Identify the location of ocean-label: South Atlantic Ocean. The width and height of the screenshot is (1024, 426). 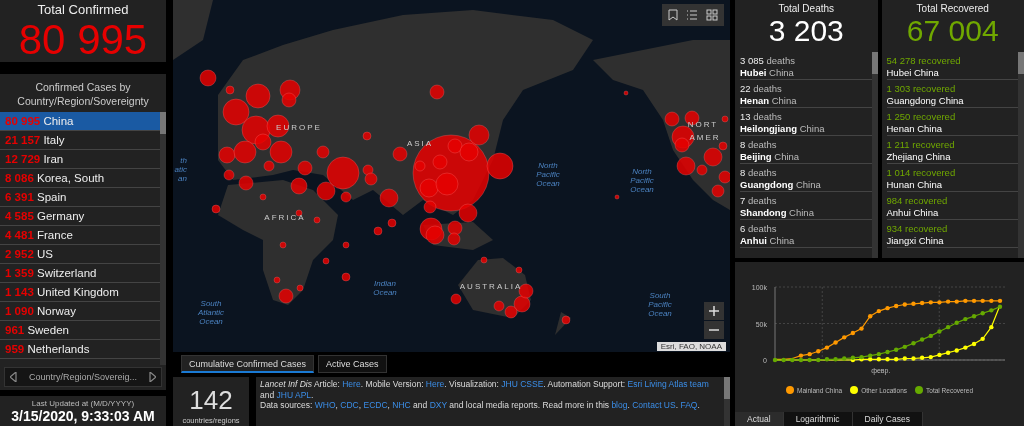
(211, 312).